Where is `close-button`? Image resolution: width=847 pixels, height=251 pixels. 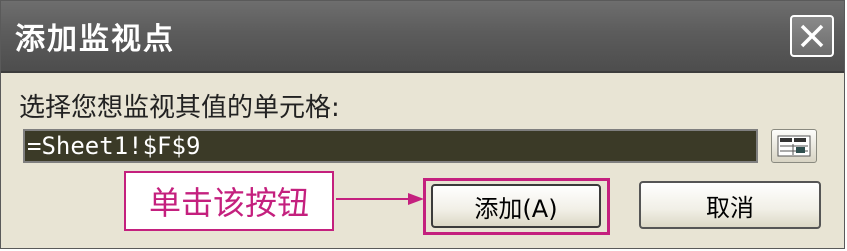 close-button is located at coordinates (812, 36).